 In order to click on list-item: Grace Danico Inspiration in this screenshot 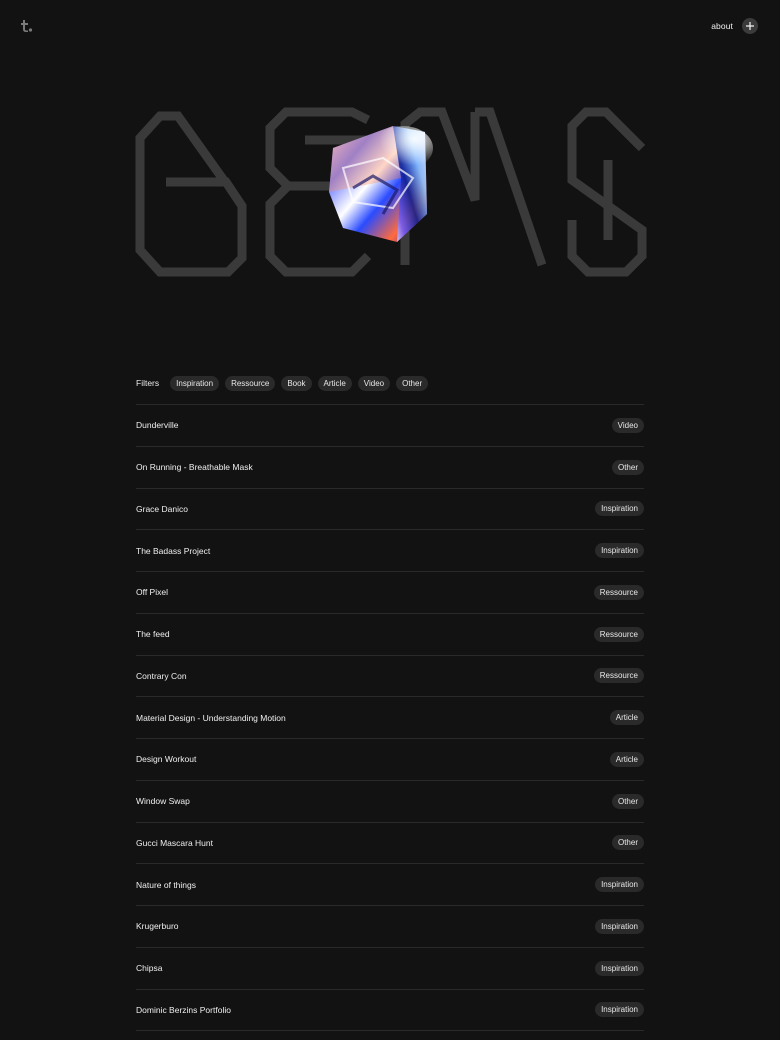, I will do `click(390, 510)`.